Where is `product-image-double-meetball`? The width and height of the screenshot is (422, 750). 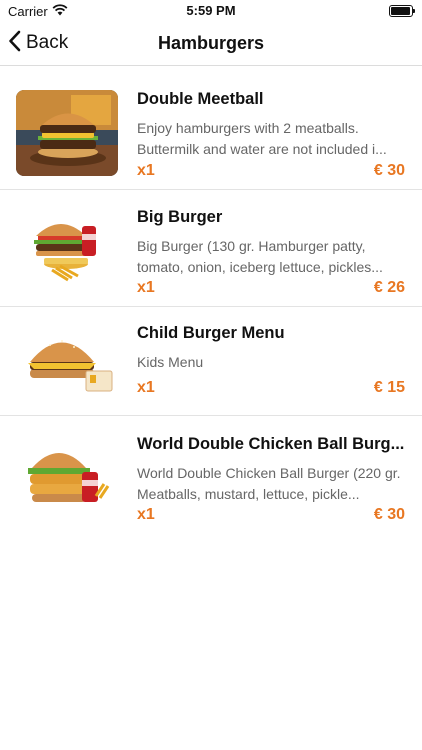 product-image-double-meetball is located at coordinates (67, 133).